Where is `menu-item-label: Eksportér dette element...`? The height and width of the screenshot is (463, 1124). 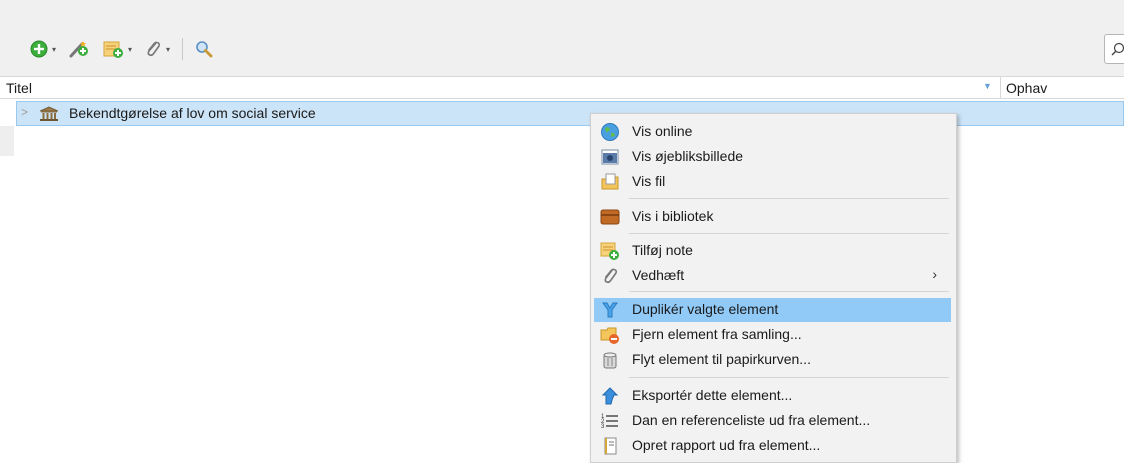 menu-item-label: Eksportér dette element... is located at coordinates (712, 395).